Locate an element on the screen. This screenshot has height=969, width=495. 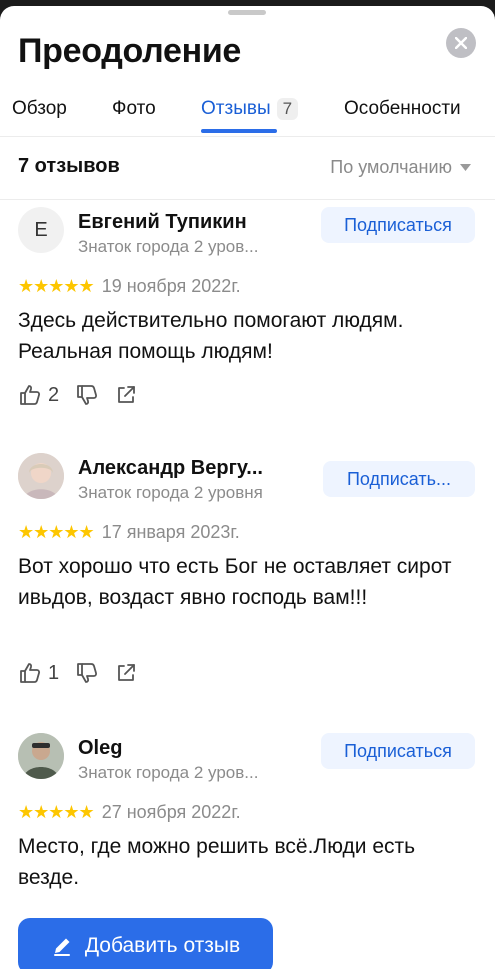
review-actions: 1 is located at coordinates (85, 673).